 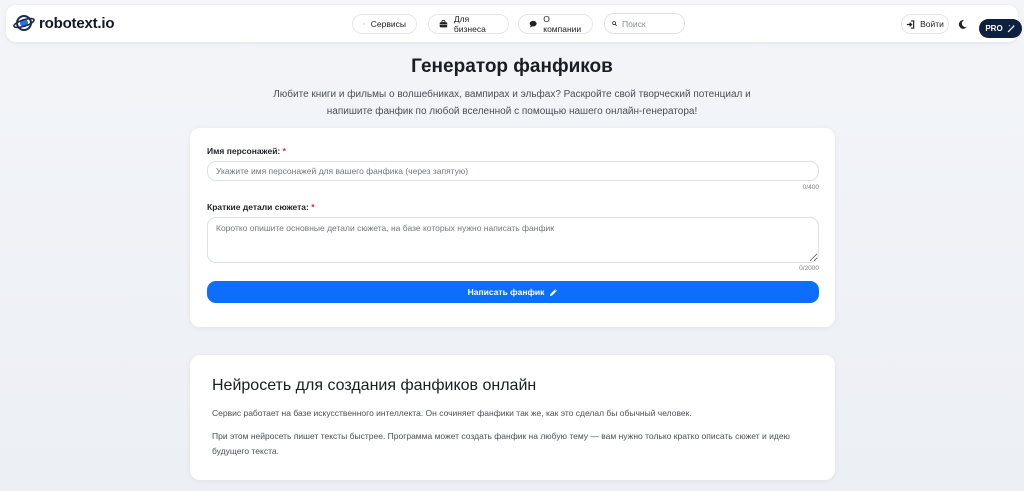 I want to click on login-button: Войти, so click(x=925, y=24).